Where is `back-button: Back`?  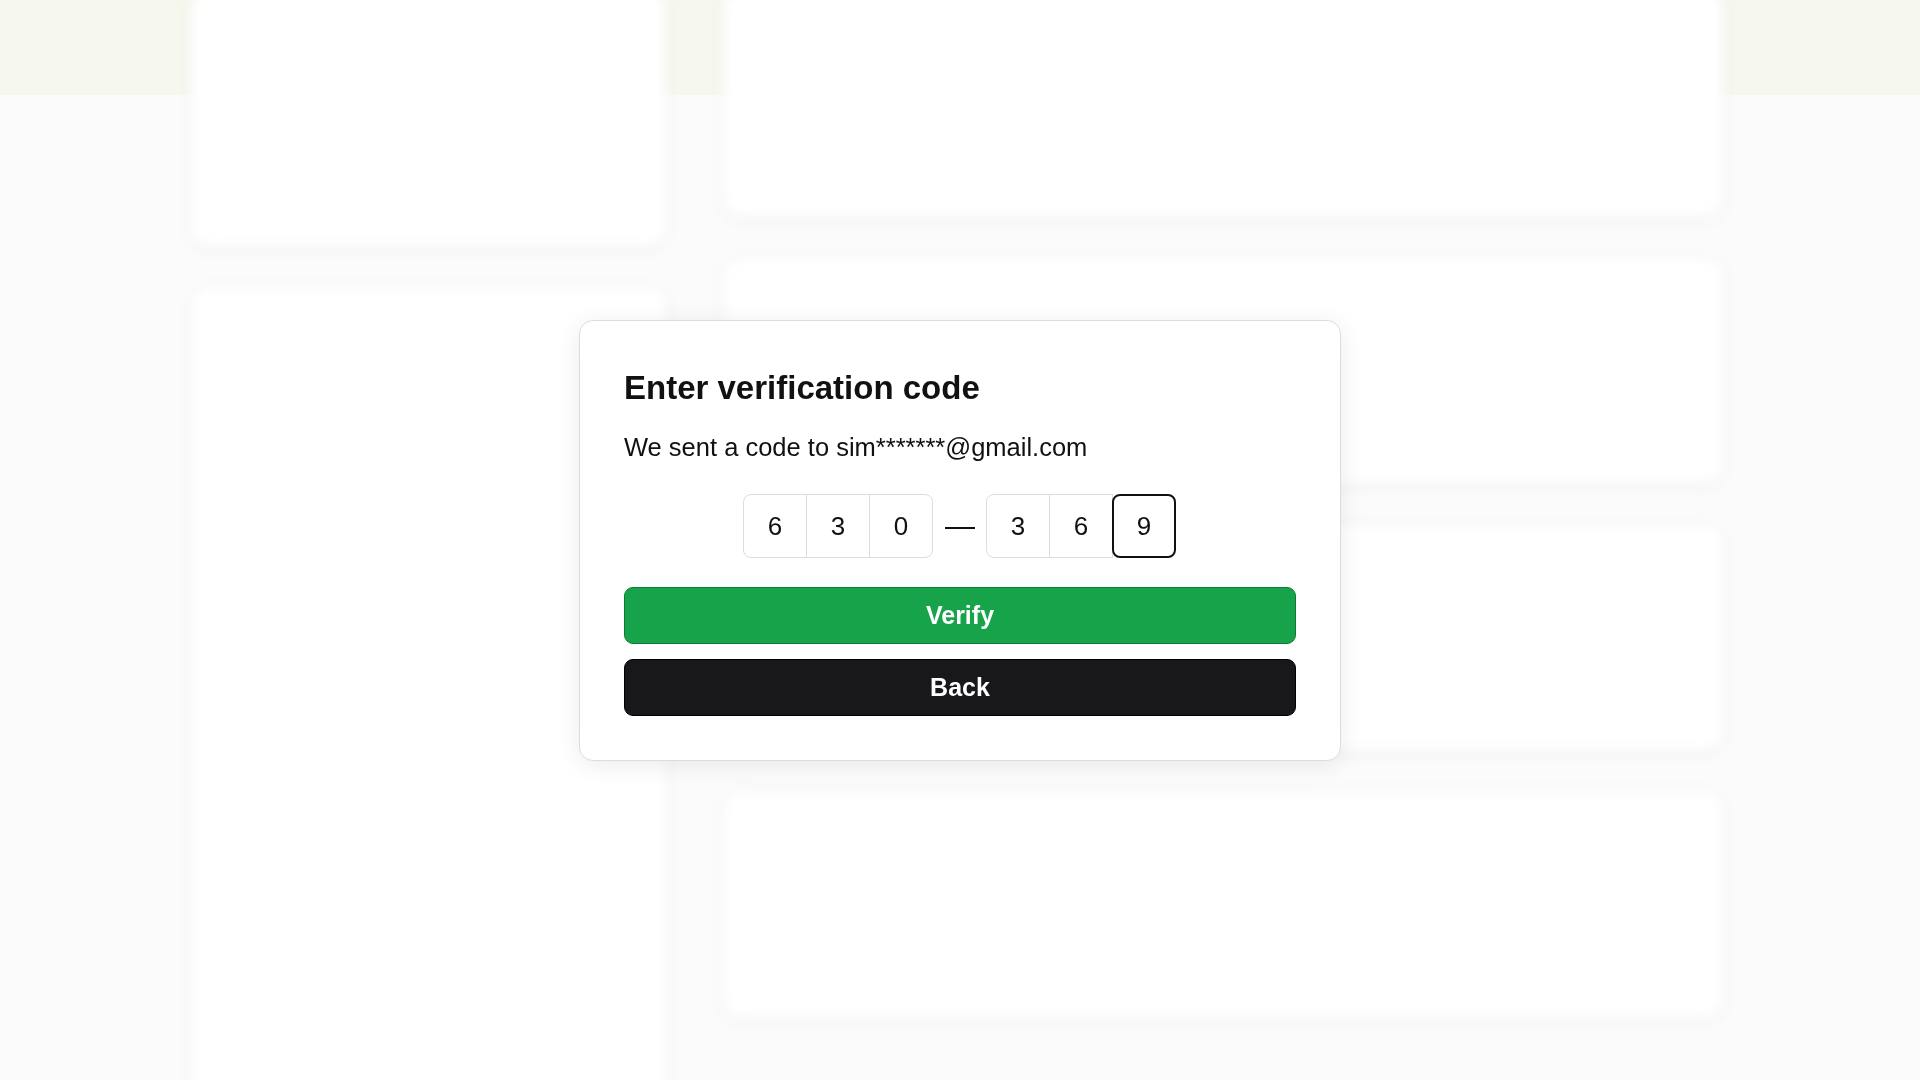
back-button: Back is located at coordinates (960, 687).